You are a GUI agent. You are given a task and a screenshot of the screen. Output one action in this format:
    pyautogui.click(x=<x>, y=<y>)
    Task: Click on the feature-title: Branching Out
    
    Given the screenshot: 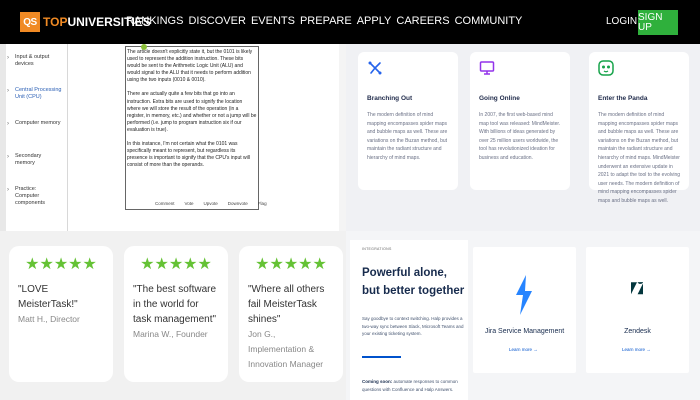 What is the action you would take?
    pyautogui.click(x=390, y=98)
    